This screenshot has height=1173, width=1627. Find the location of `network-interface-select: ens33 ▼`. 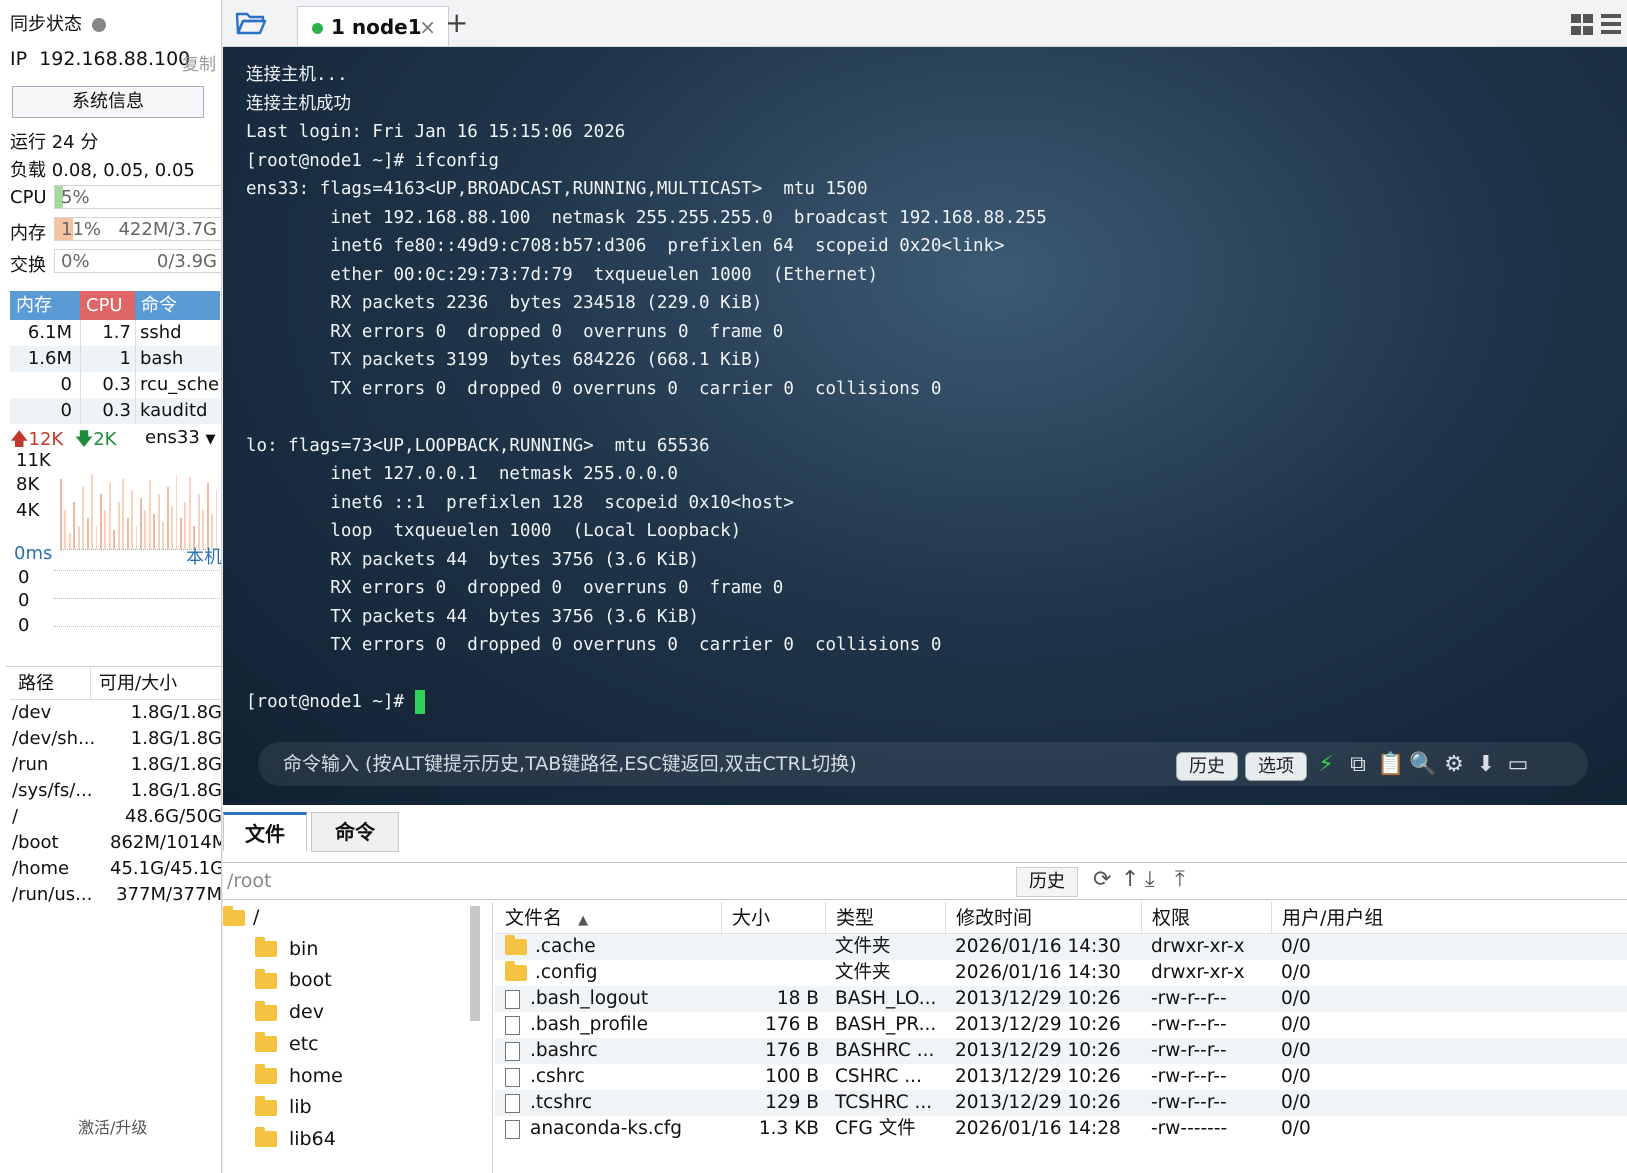

network-interface-select: ens33 ▼ is located at coordinates (180, 437).